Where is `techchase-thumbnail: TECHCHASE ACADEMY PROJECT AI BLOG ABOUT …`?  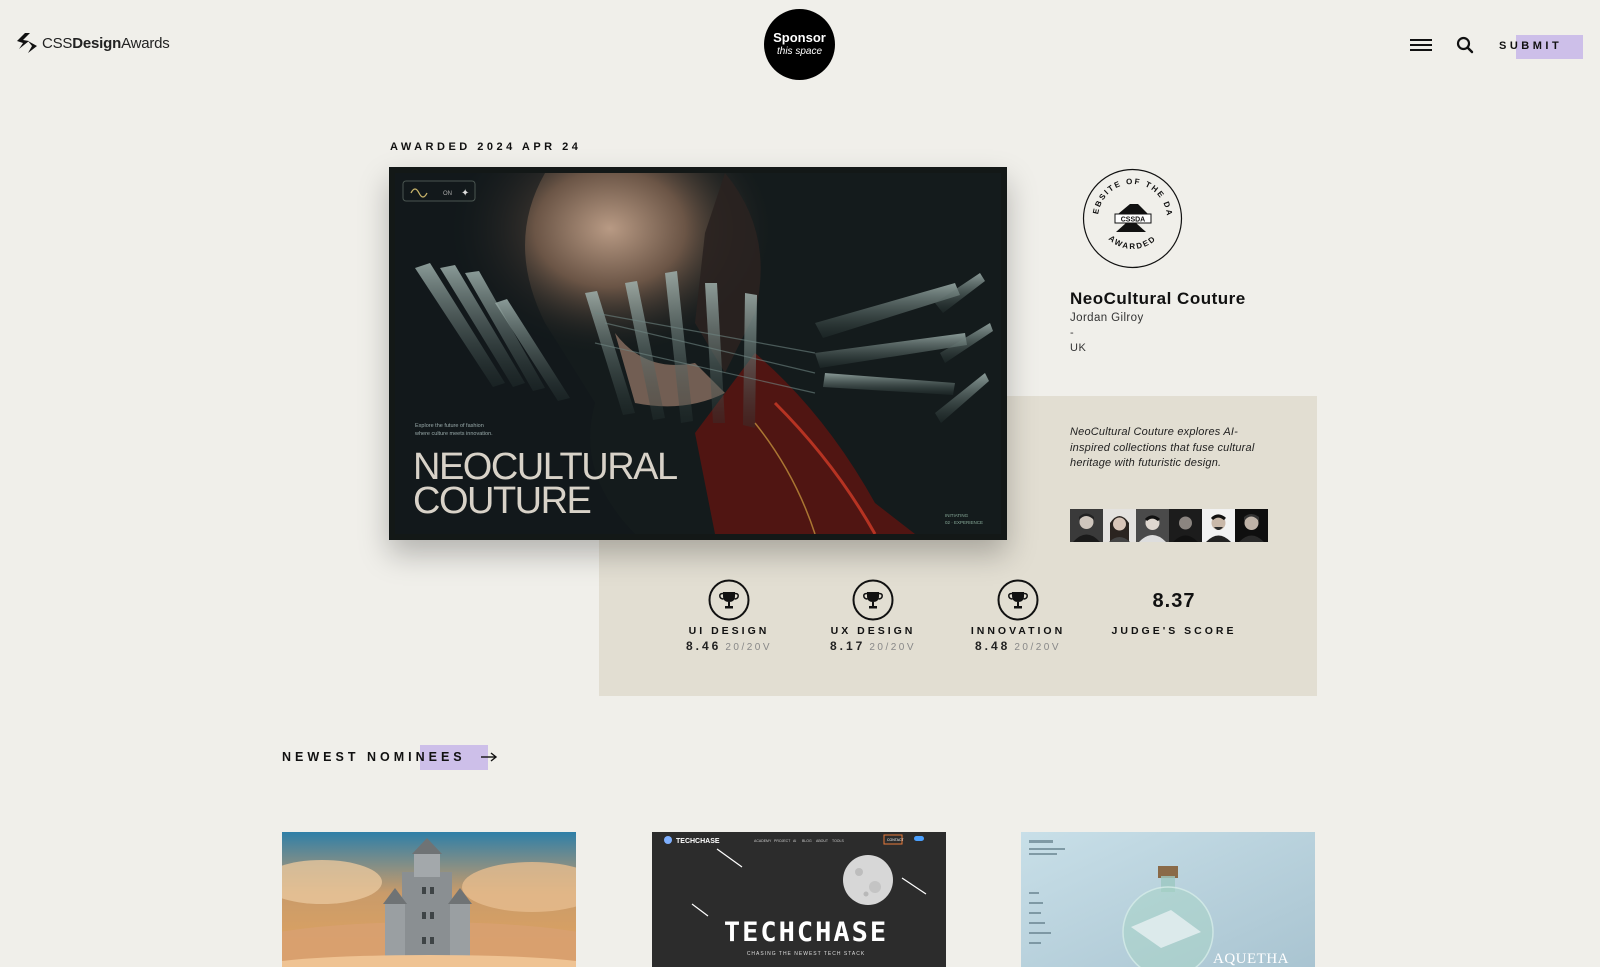 techchase-thumbnail: TECHCHASE ACADEMY PROJECT AI BLOG ABOUT … is located at coordinates (799, 899).